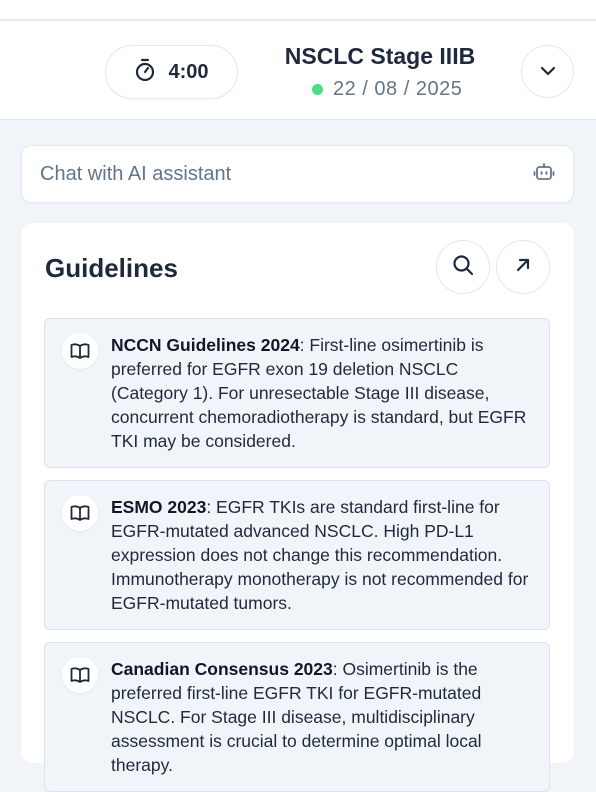 The height and width of the screenshot is (792, 596). Describe the element at coordinates (544, 174) in the screenshot. I see `robot-icon` at that location.